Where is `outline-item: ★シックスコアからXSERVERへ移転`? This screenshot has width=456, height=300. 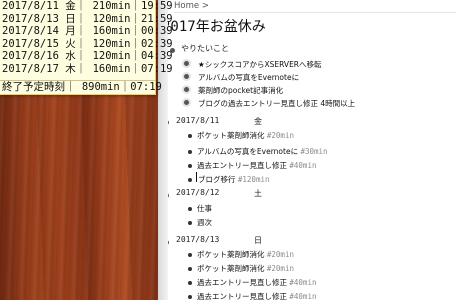 outline-item: ★シックスコアからXSERVERへ移転 is located at coordinates (260, 64).